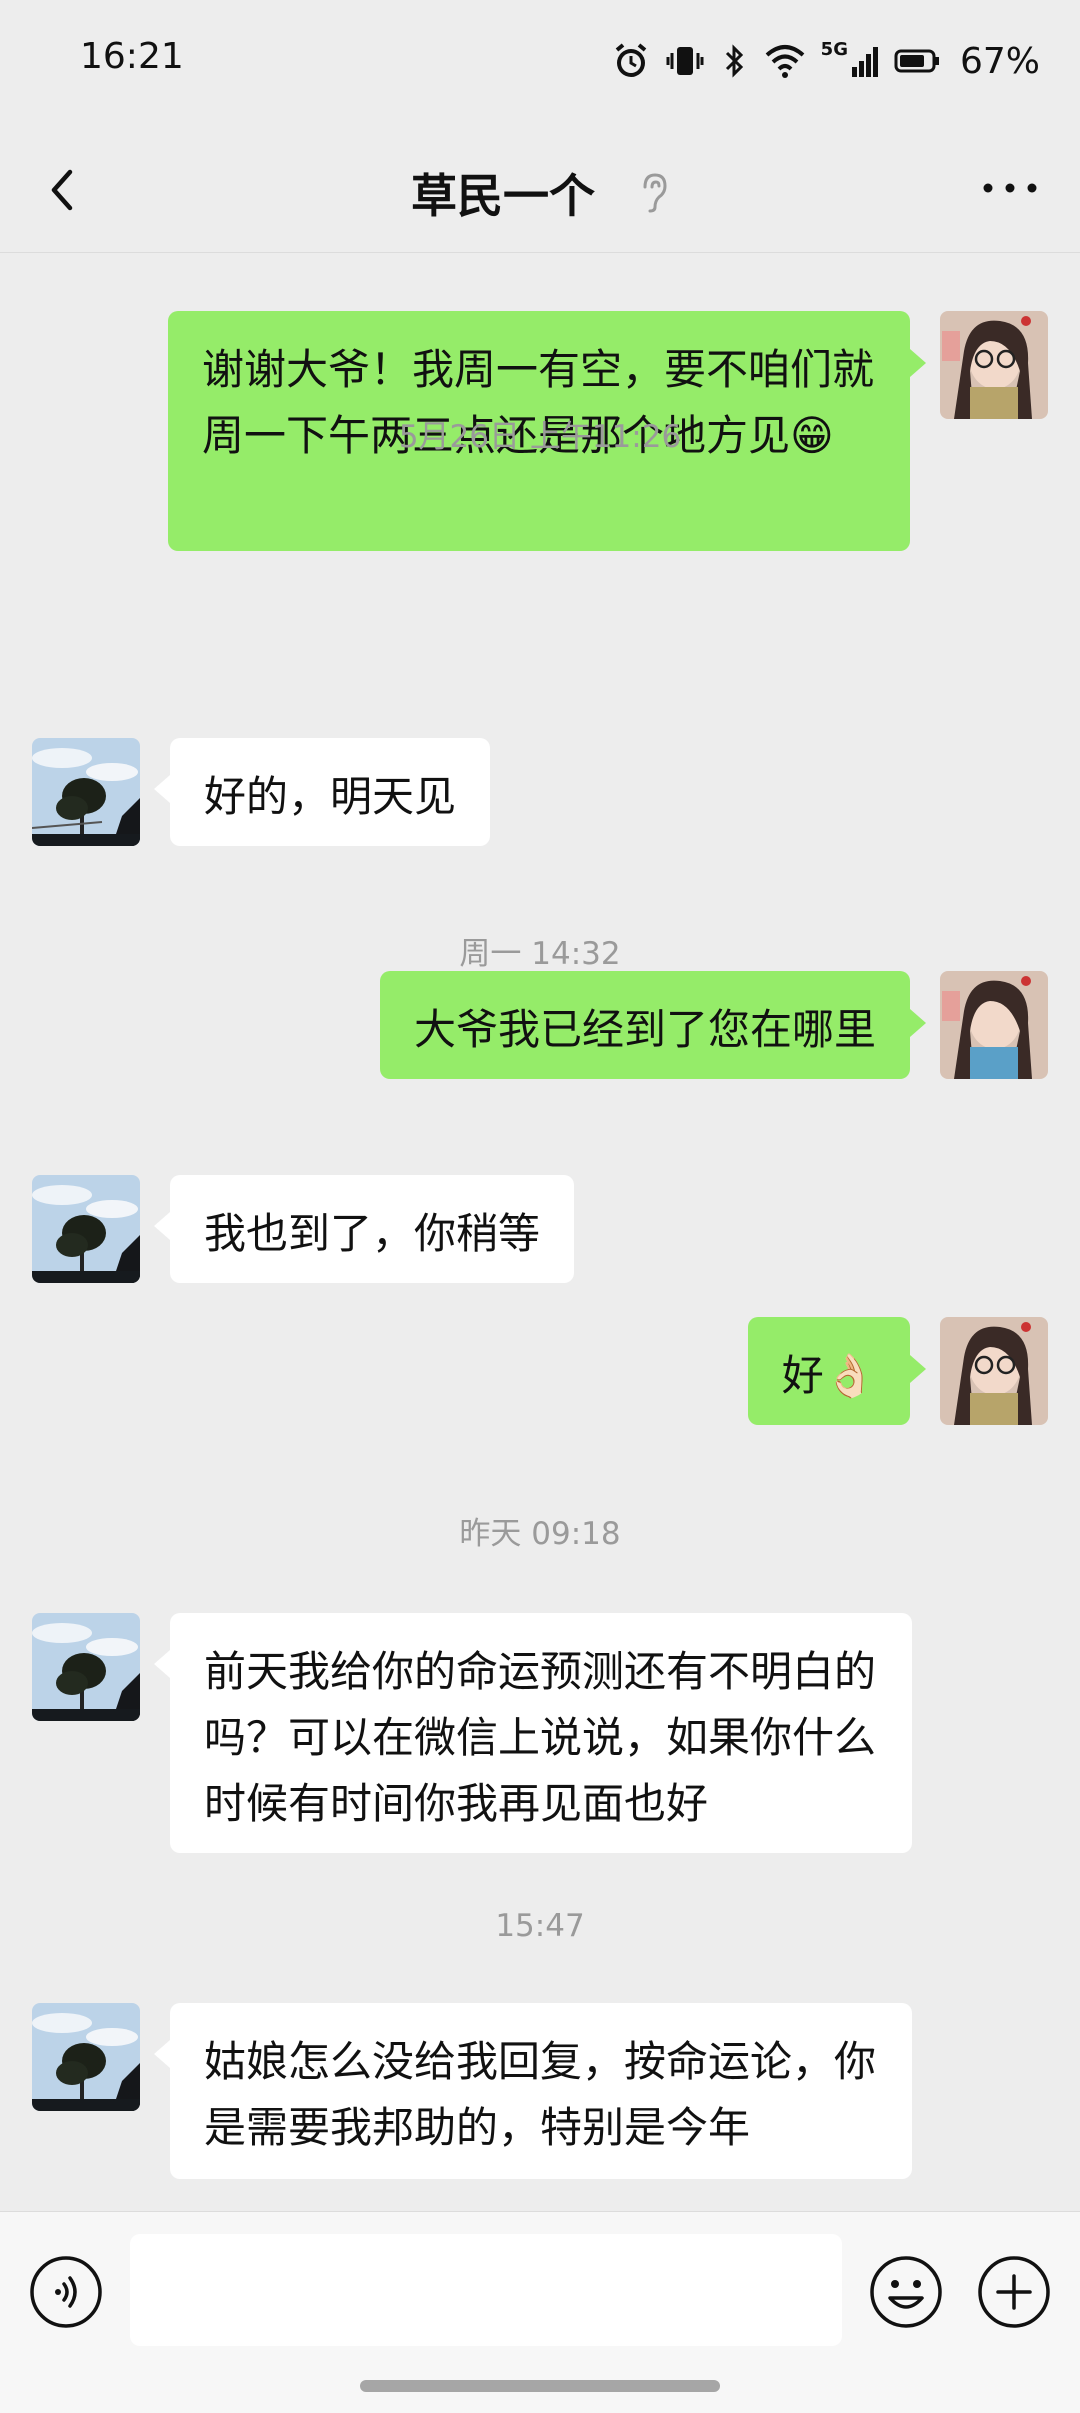  I want to click on vibrate-icon, so click(685, 61).